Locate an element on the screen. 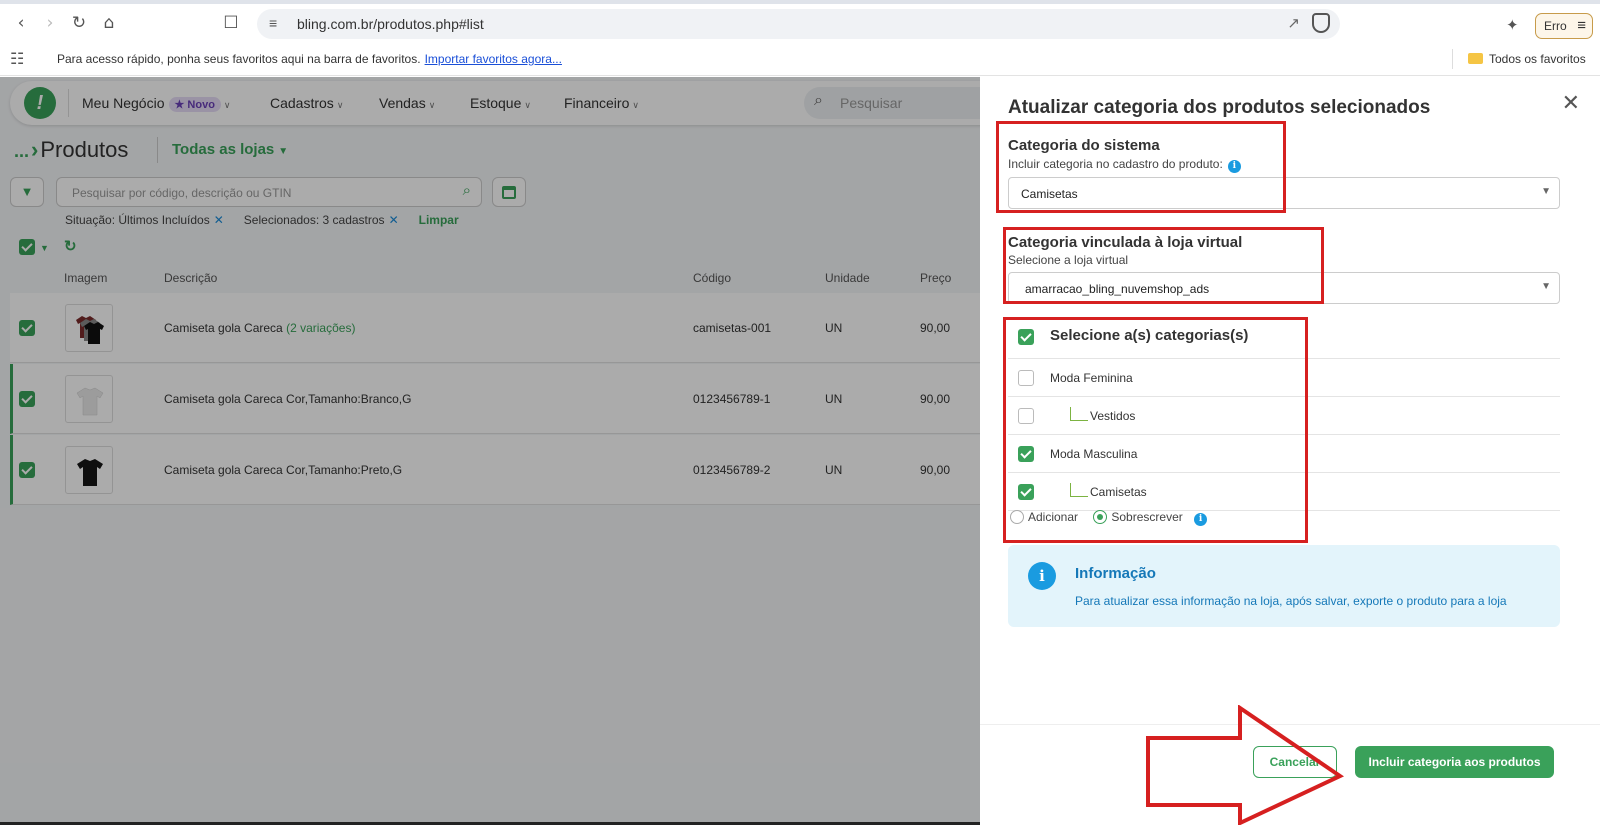 The image size is (1600, 825). col-codigo: Código is located at coordinates (712, 278).